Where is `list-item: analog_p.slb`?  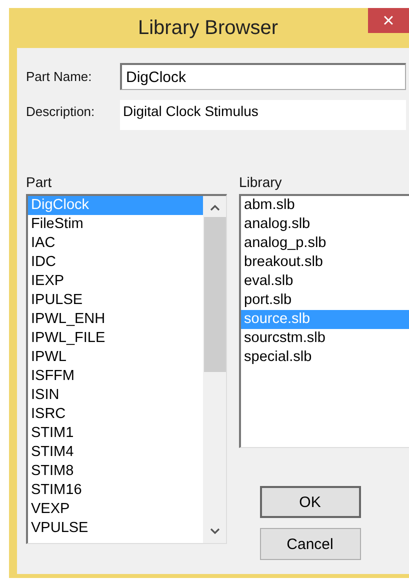 list-item: analog_p.slb is located at coordinates (325, 243).